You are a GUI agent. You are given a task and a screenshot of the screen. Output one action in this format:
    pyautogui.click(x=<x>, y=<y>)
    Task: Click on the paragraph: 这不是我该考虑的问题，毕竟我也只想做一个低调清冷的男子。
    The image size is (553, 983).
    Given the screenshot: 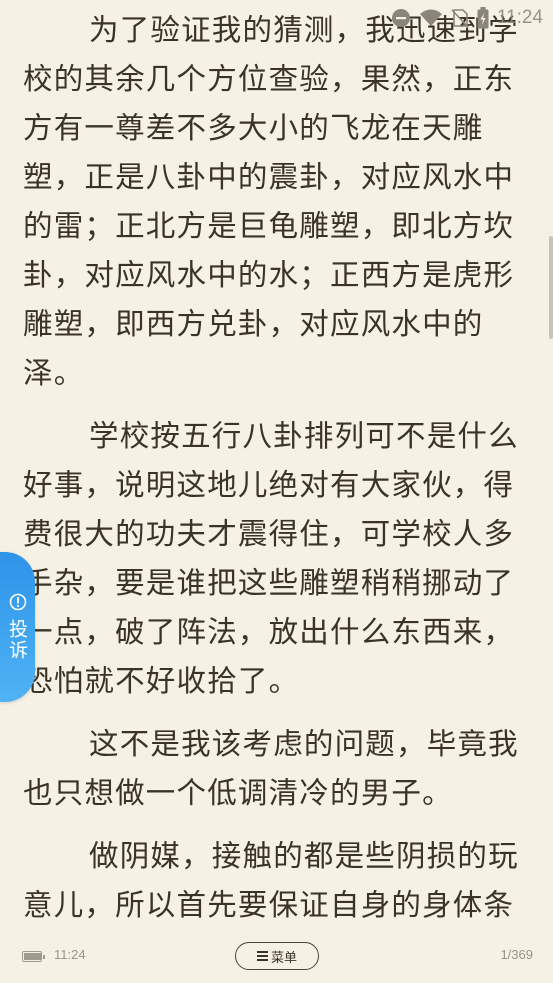 What is the action you would take?
    pyautogui.click(x=271, y=768)
    